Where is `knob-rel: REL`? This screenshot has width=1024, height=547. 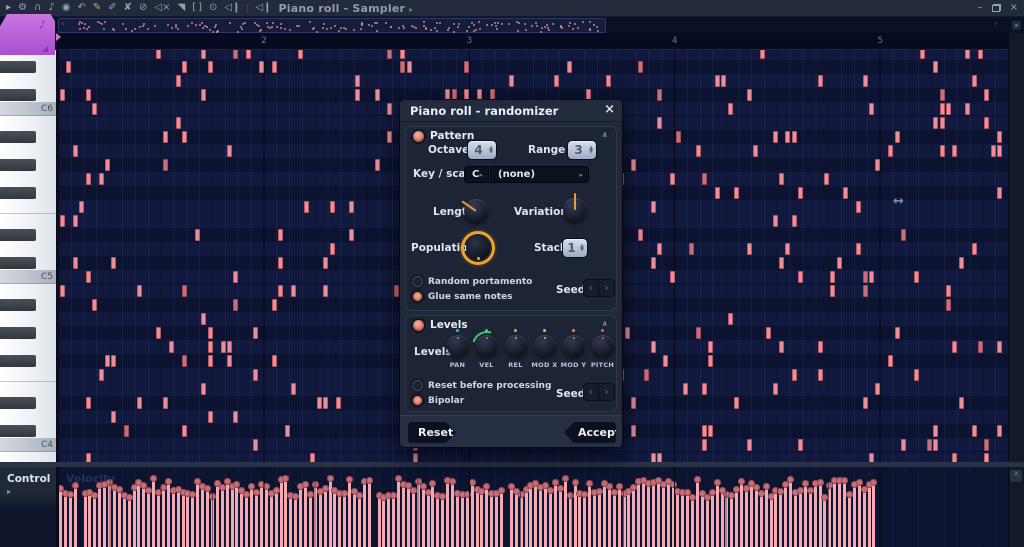
knob-rel: REL is located at coordinates (515, 349).